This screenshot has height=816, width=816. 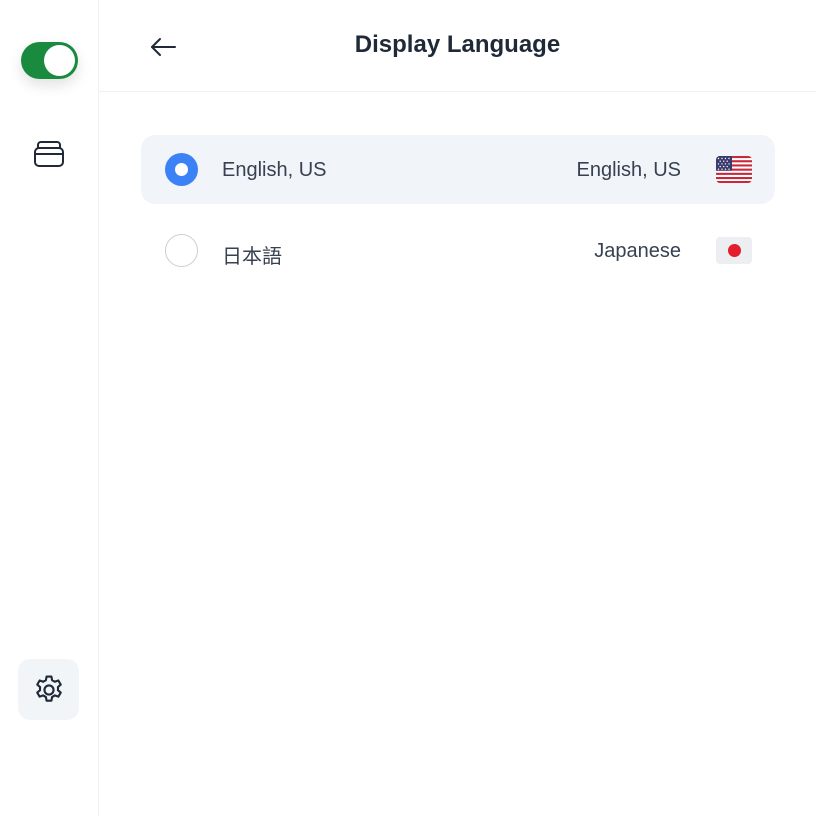 I want to click on language-native-name: 日本語, so click(x=252, y=257).